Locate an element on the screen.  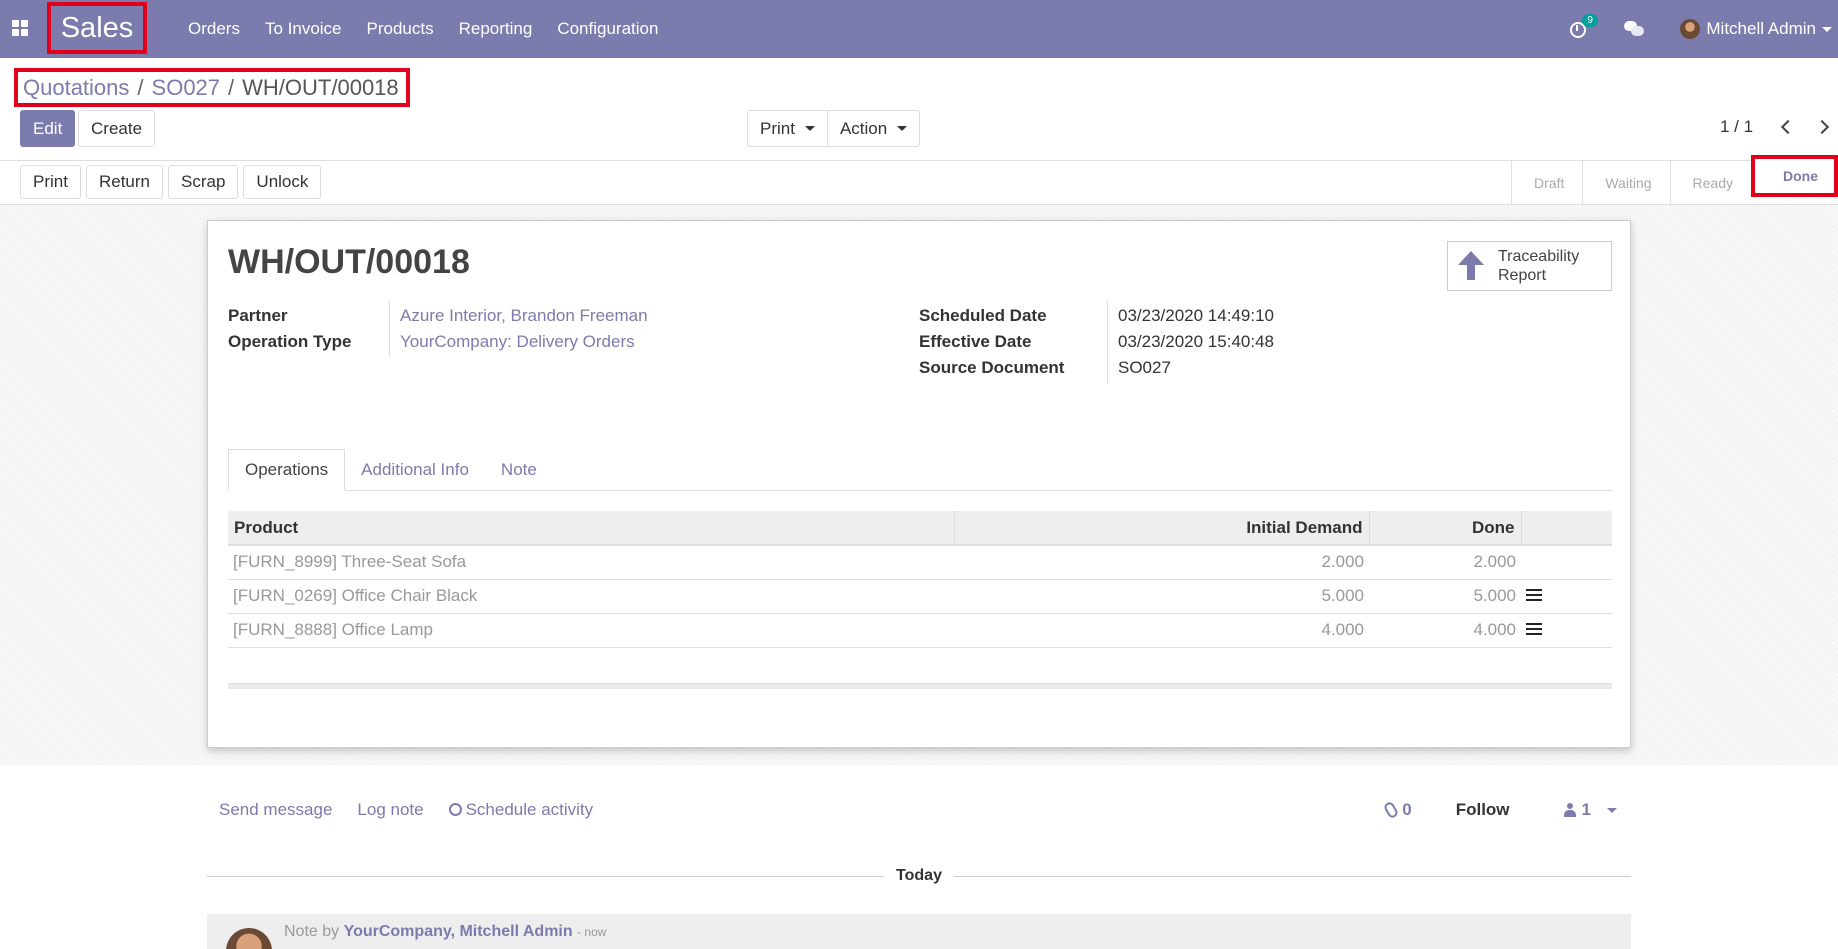
edit-button: Edit is located at coordinates (48, 128).